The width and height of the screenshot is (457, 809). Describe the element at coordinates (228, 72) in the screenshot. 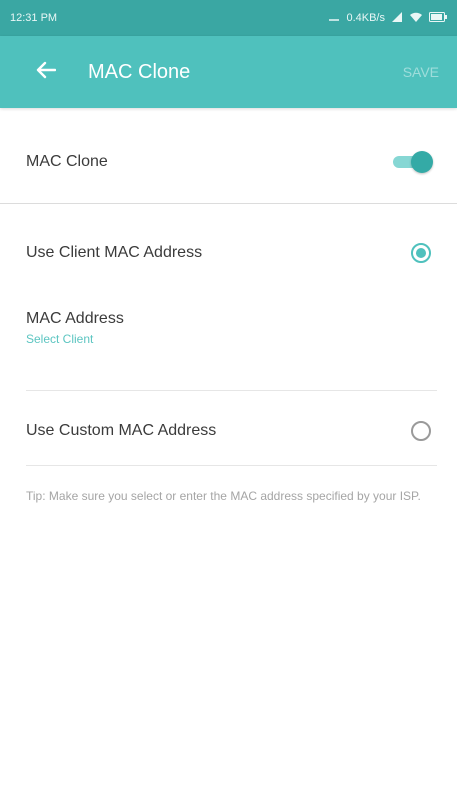

I see `app-bar: MAC Clone SAVE` at that location.